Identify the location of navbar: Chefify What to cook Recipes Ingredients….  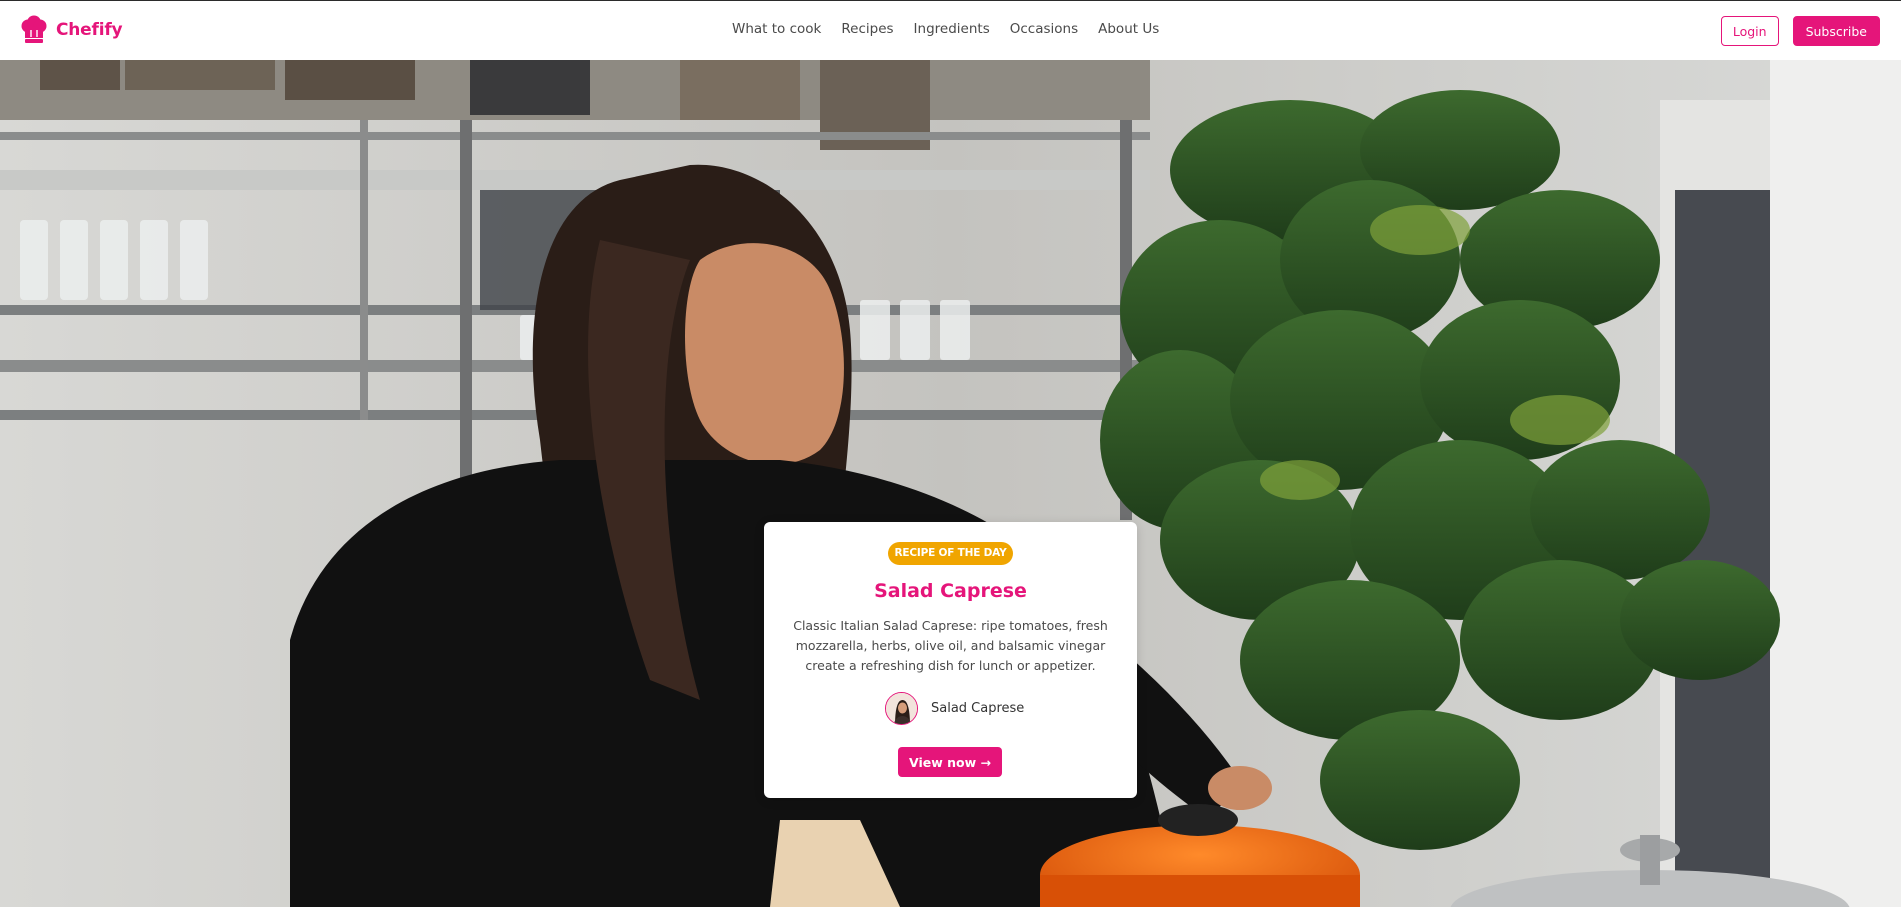
(950, 30).